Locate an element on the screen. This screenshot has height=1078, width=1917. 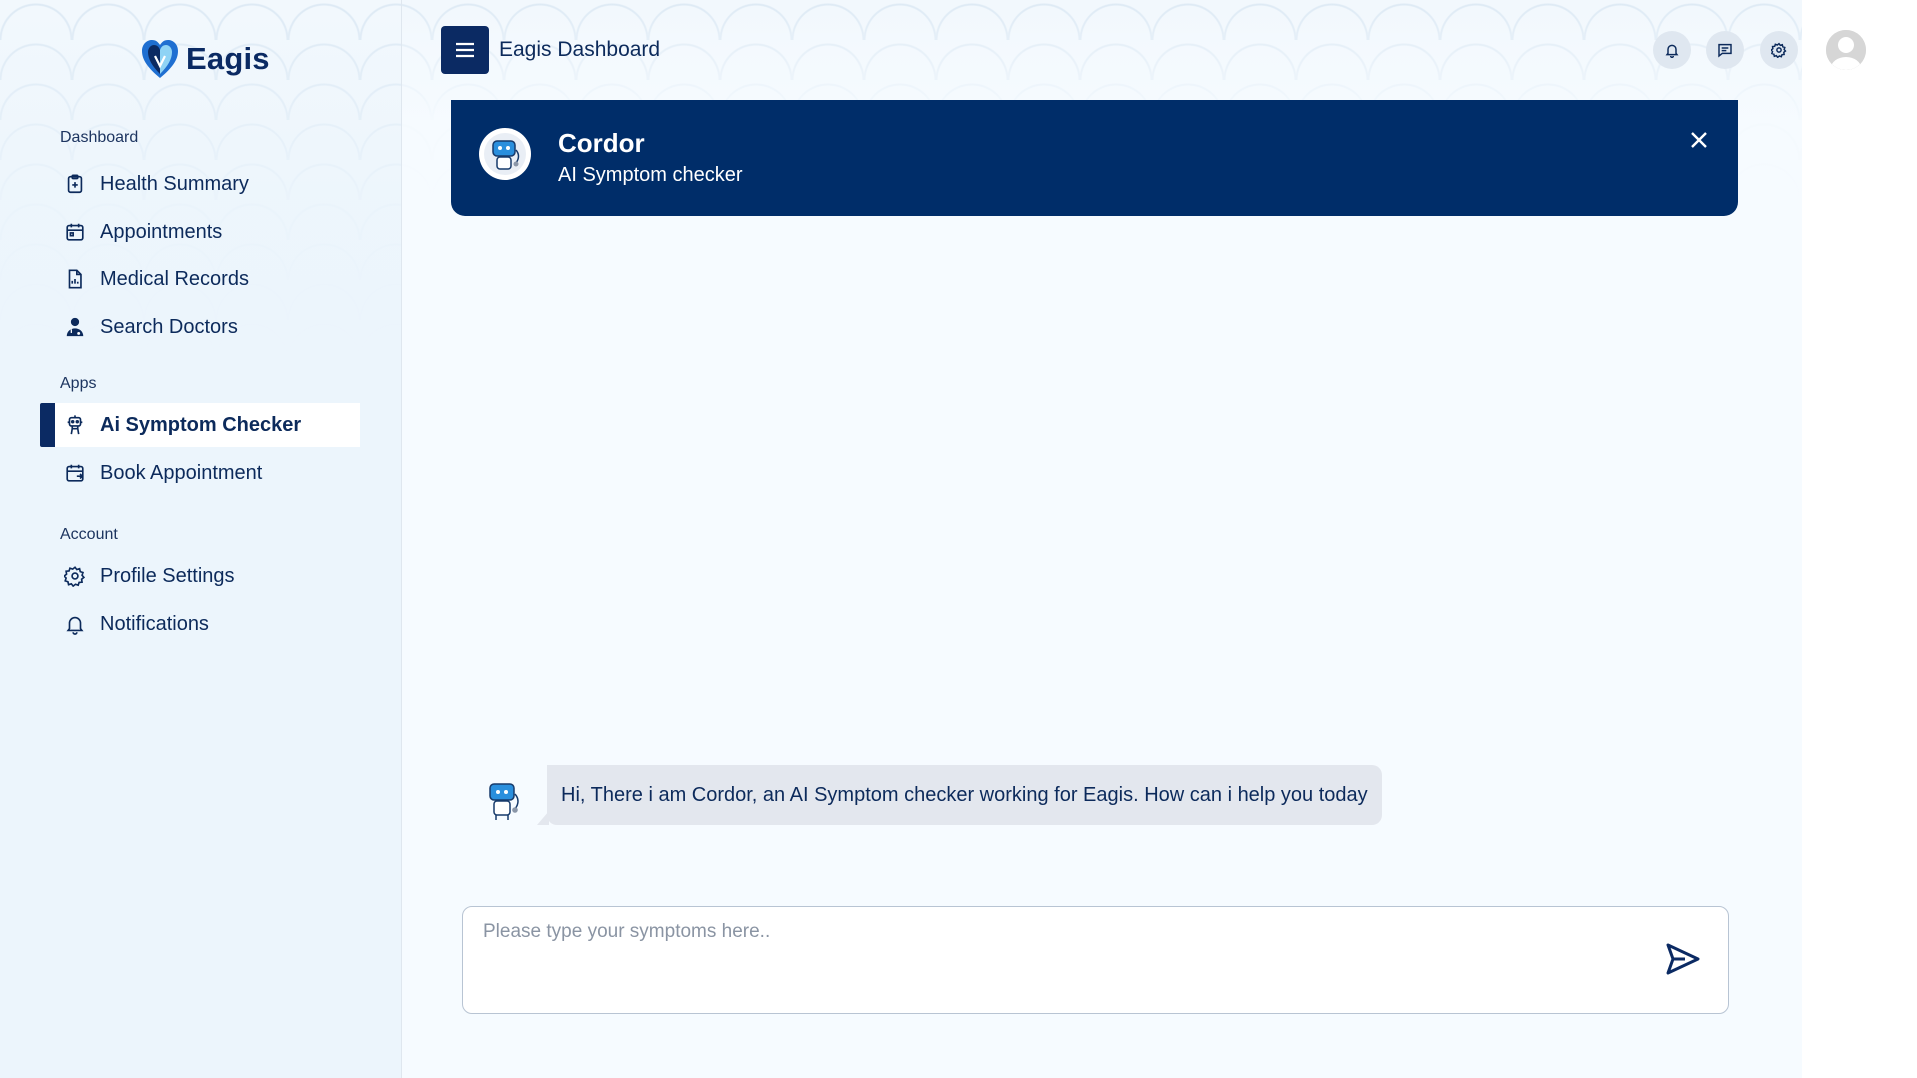
bot-subtitle: AI Symptom checker is located at coordinates (650, 175).